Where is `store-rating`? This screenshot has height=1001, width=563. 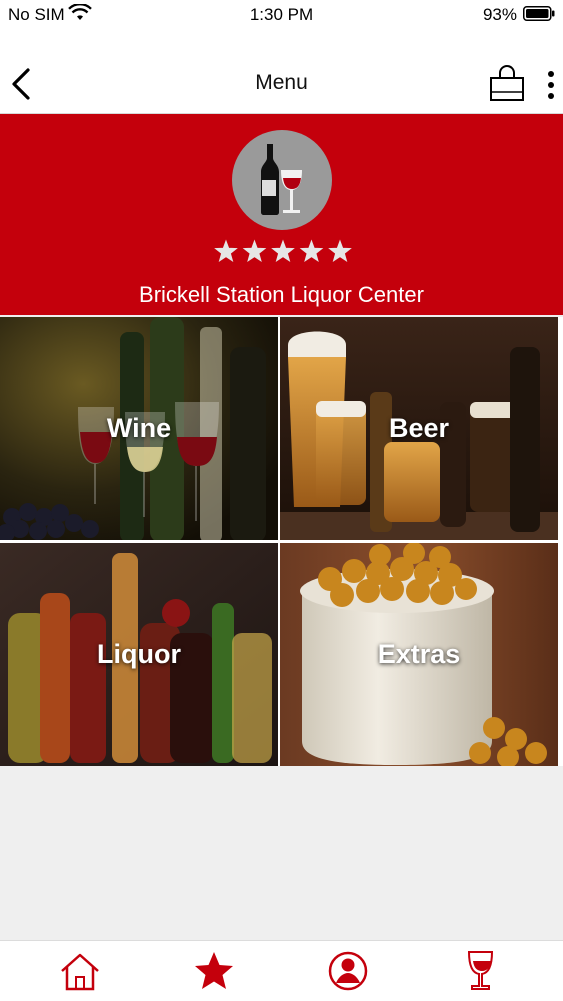 store-rating is located at coordinates (283, 251).